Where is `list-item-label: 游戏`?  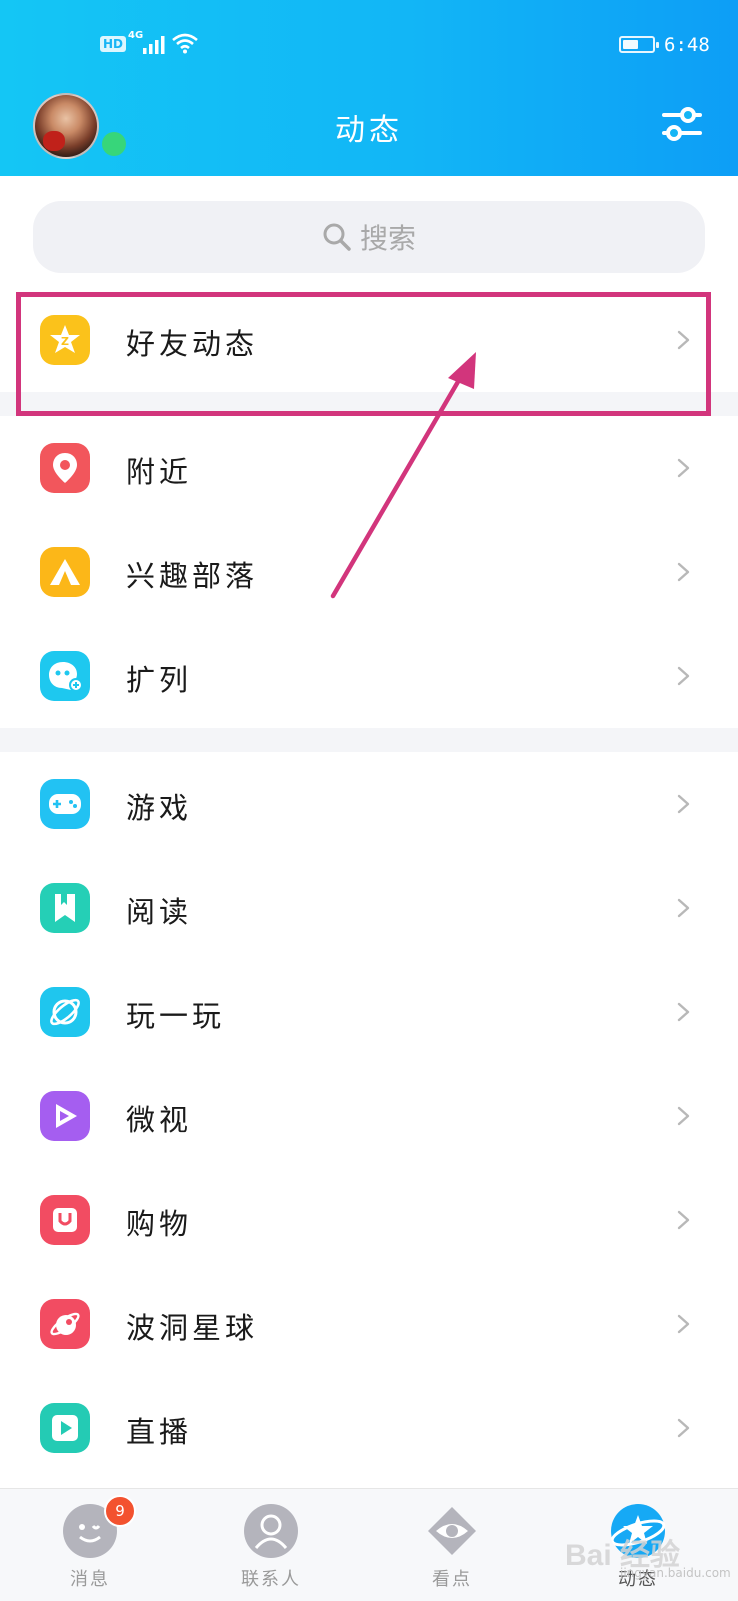
list-item-label: 游戏 is located at coordinates (159, 808).